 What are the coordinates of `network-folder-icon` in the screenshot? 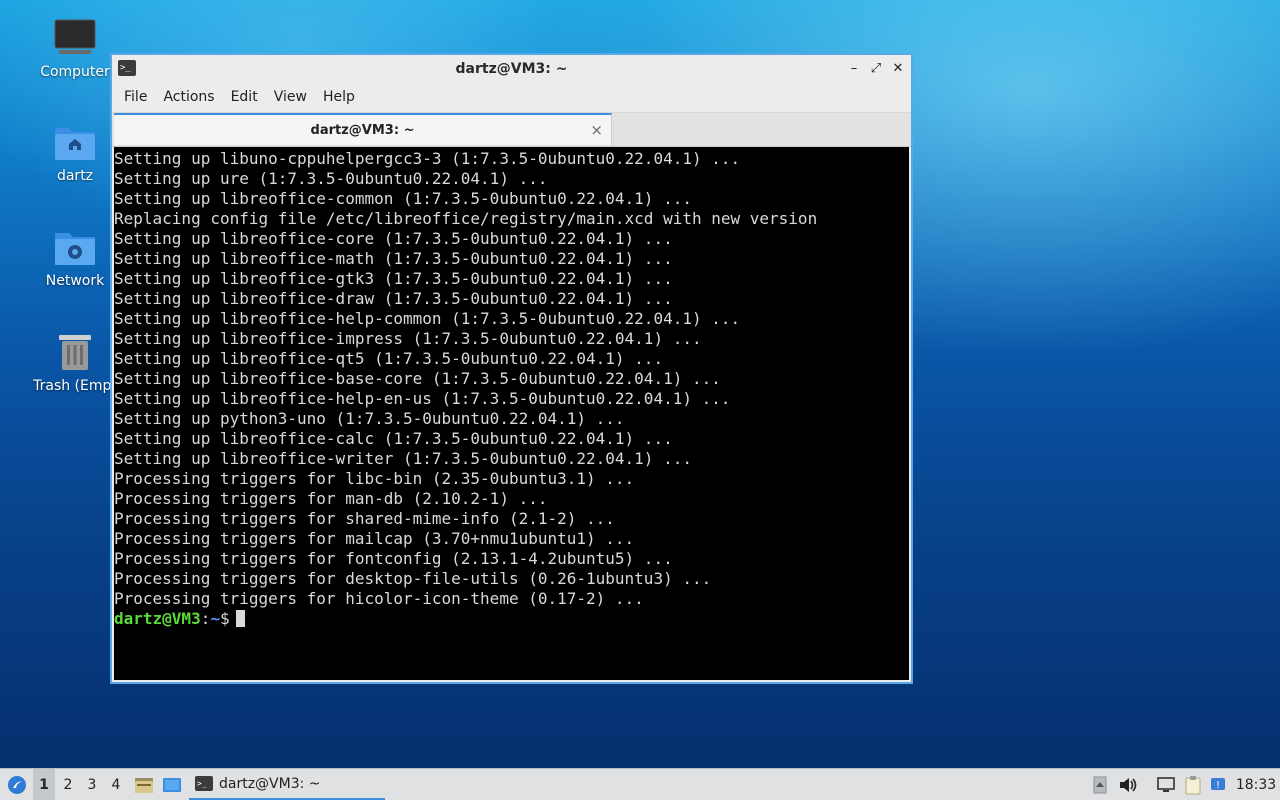 It's located at (75, 249).